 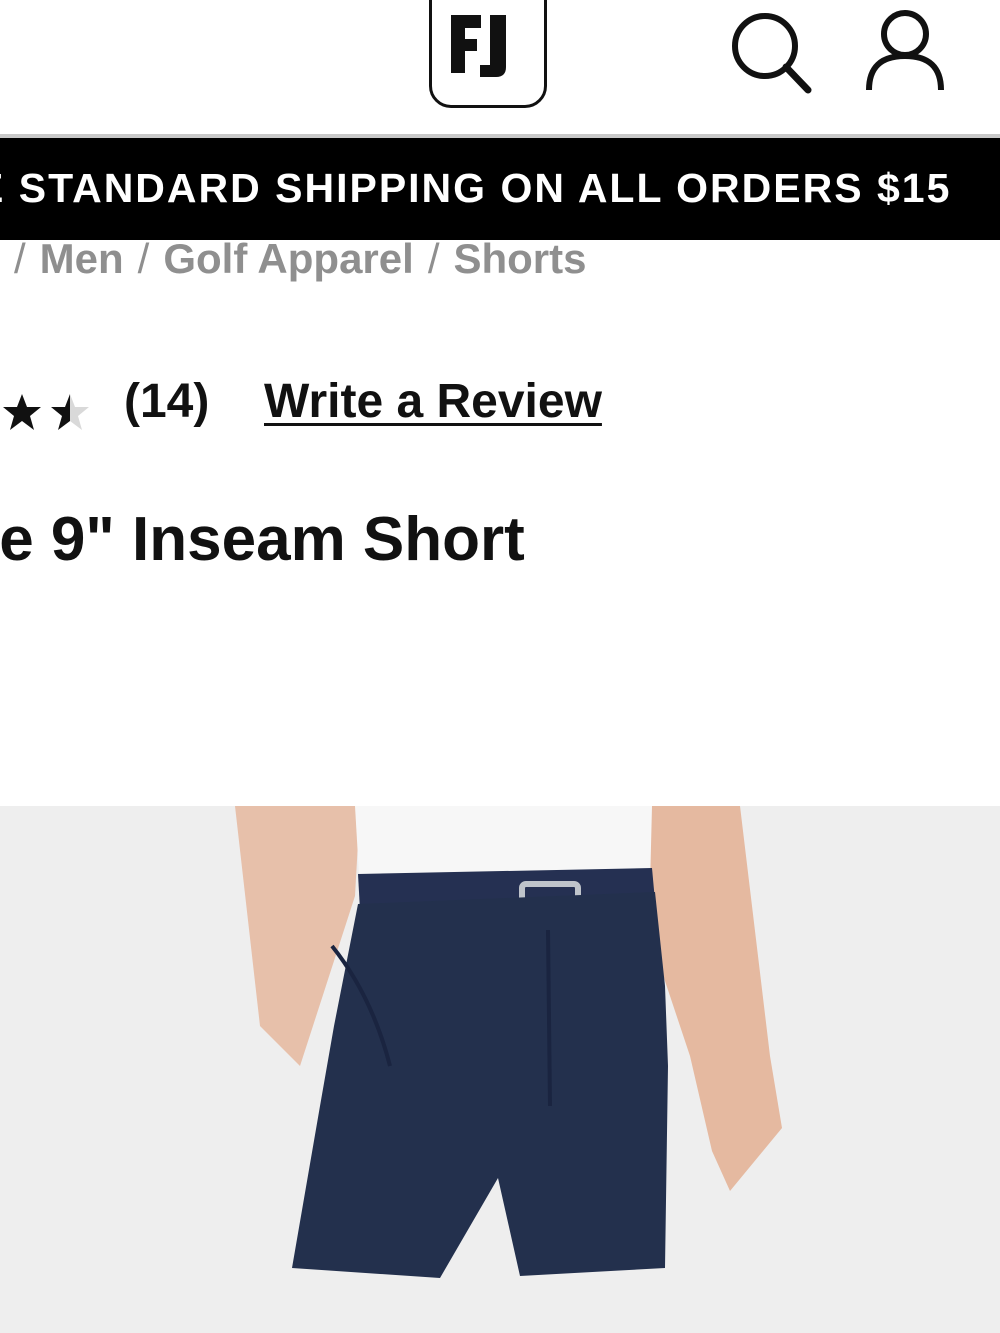 I want to click on site-header, so click(x=500, y=69).